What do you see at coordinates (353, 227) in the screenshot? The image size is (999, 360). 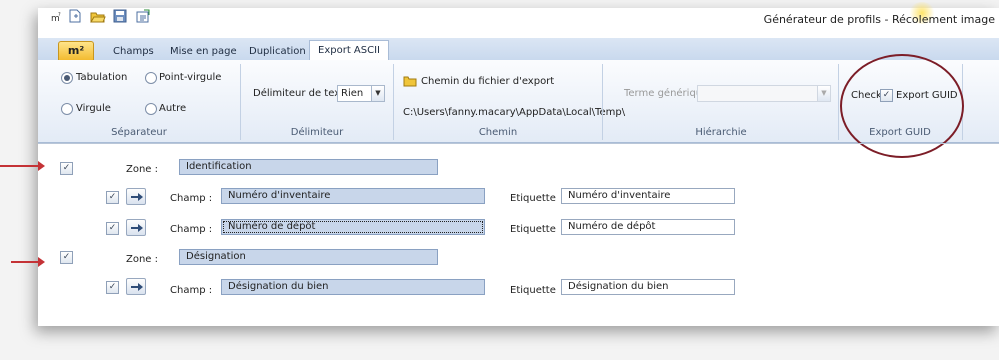 I see `champ-field: Numéro de dépôt` at bounding box center [353, 227].